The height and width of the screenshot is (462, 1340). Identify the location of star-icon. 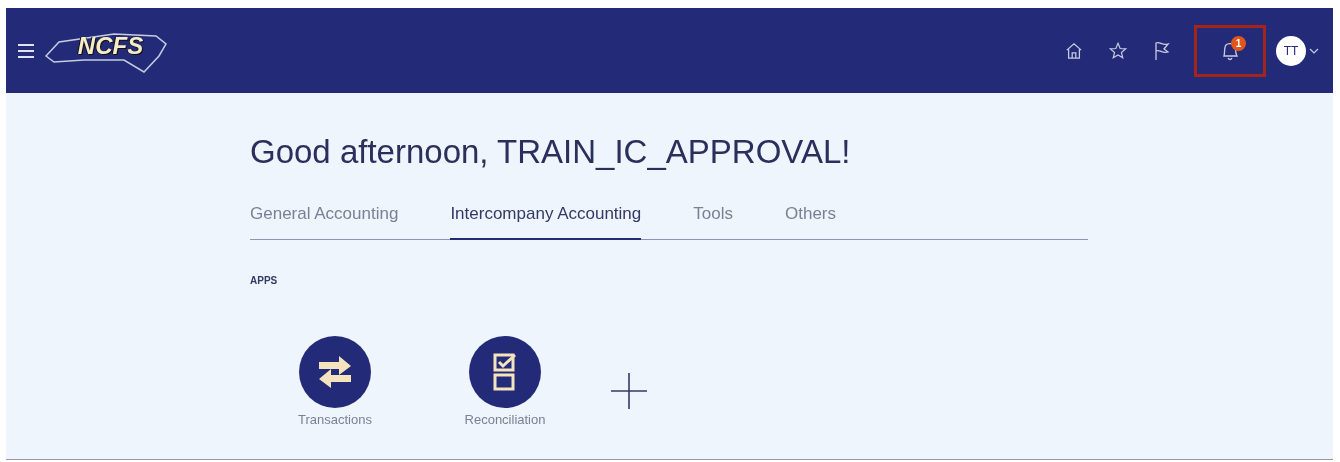
(1118, 50).